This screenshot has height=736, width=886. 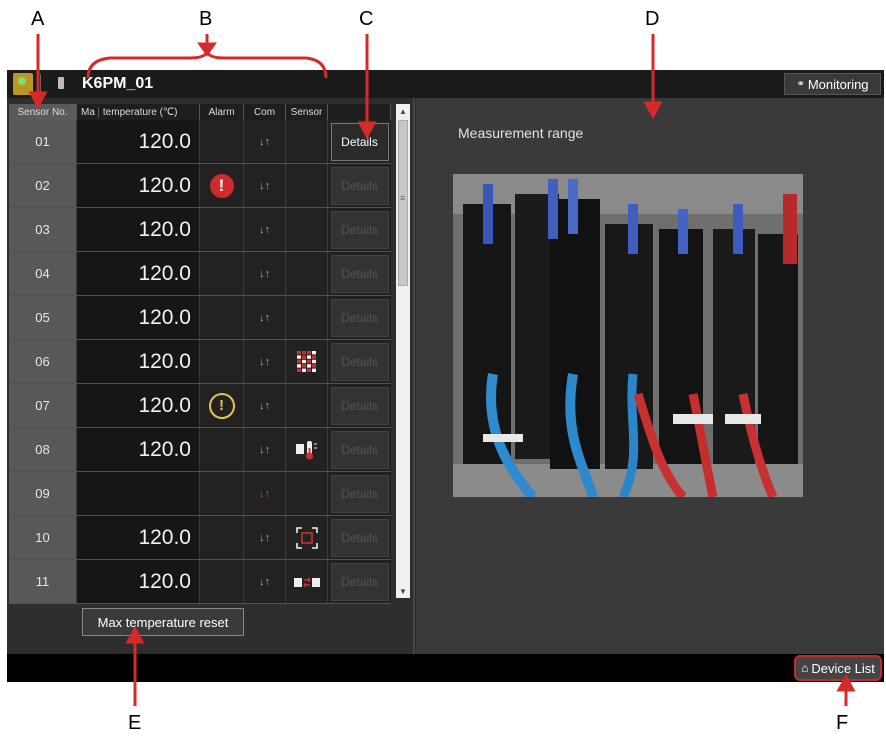 I want to click on table-scrollbar: ▲ ≡ ▼, so click(x=403, y=351).